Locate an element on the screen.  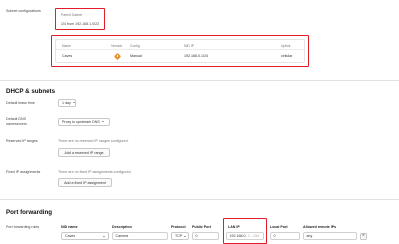
col-description: Description is located at coordinates (122, 227).